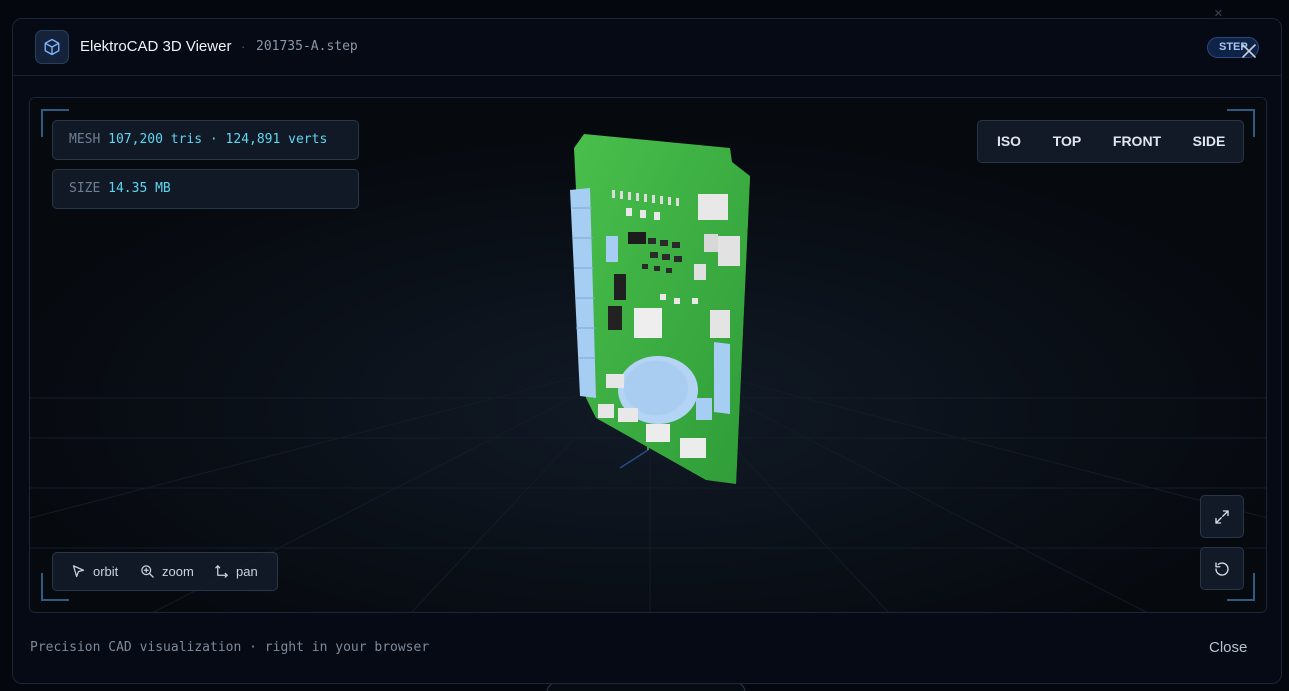 This screenshot has width=1289, height=691. I want to click on hint-zoom-label: zoom, so click(178, 571).